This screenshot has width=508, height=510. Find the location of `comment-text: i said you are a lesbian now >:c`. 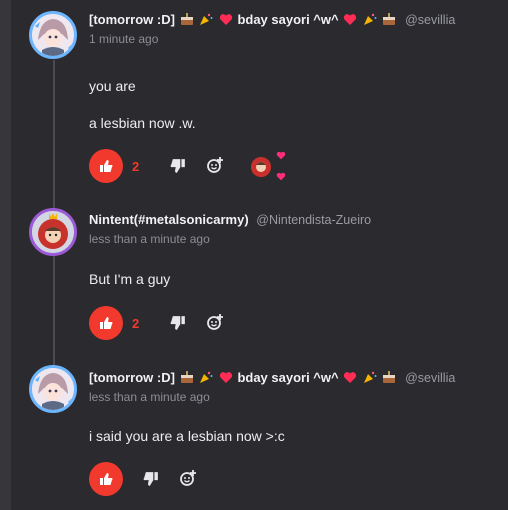

comment-text: i said you are a lesbian now >:c is located at coordinates (187, 436).